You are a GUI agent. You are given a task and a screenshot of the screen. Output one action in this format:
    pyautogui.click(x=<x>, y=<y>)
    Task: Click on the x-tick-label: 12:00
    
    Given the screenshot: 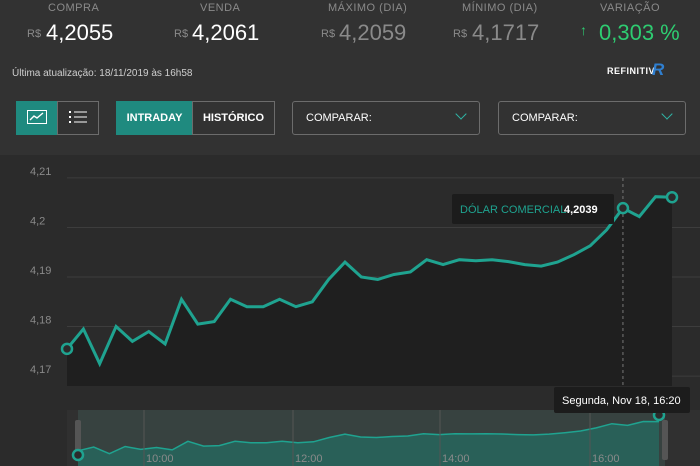 What is the action you would take?
    pyautogui.click(x=309, y=459)
    